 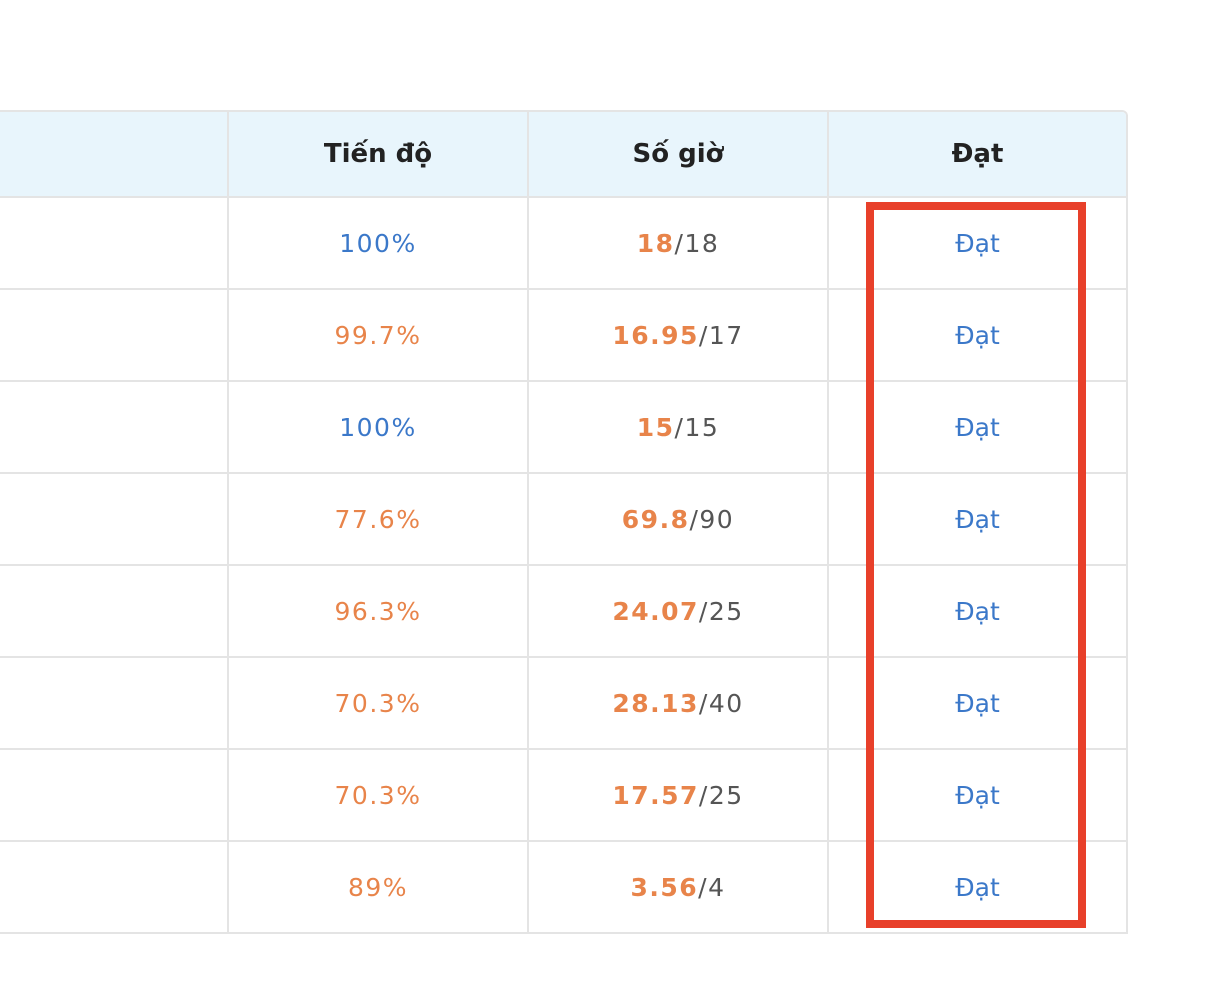 What do you see at coordinates (655, 335) in the screenshot?
I see `hours-done-value: 16.95` at bounding box center [655, 335].